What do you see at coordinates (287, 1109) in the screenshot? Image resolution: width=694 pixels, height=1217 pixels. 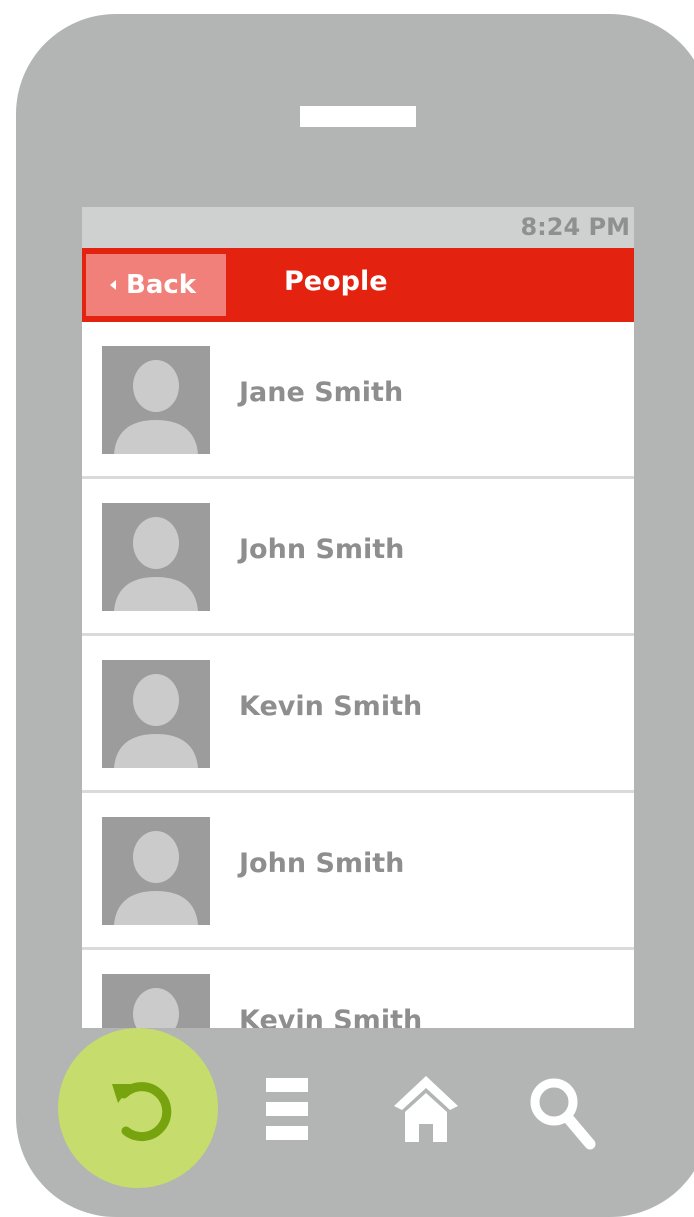 I see `menu-icon` at bounding box center [287, 1109].